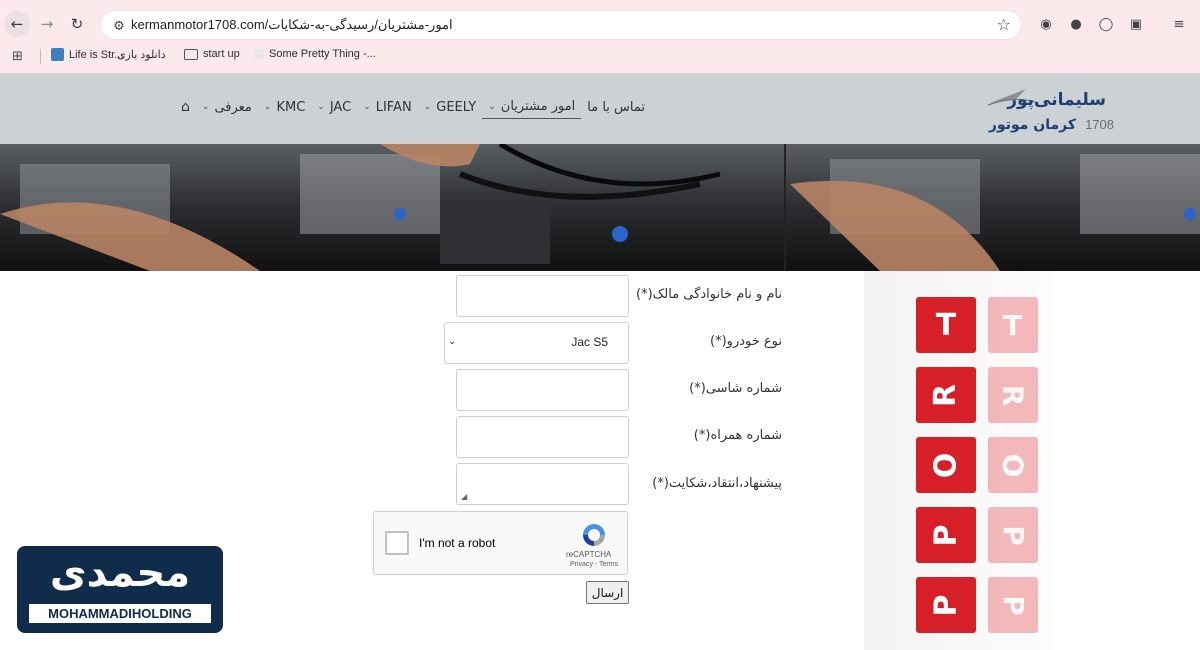  Describe the element at coordinates (227, 107) in the screenshot. I see `menu-item-about: معرفی ⌄` at that location.